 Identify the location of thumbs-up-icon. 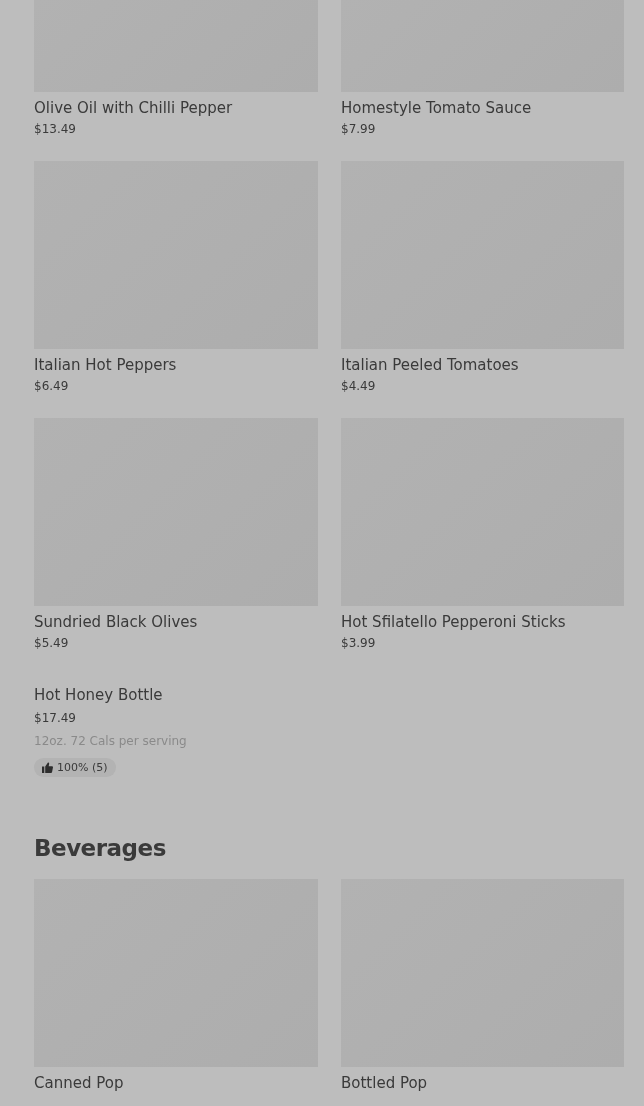
(47, 767).